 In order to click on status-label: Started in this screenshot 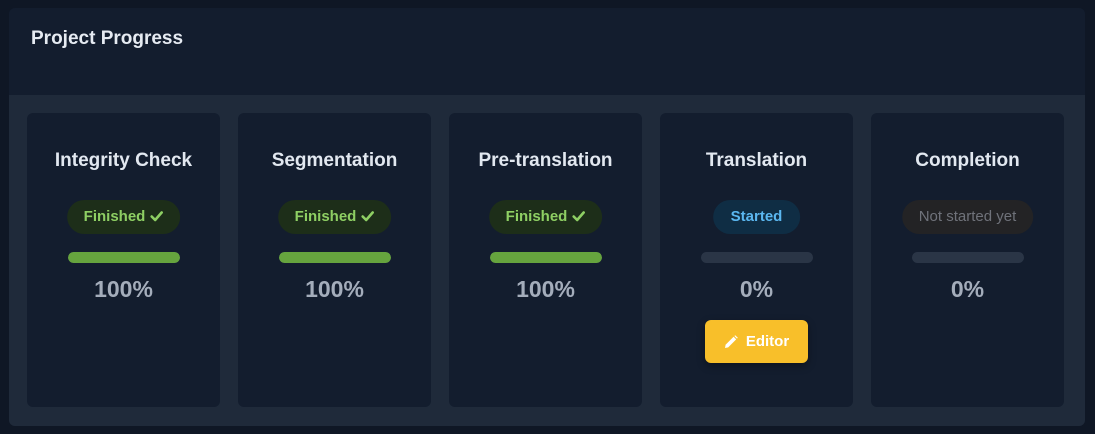, I will do `click(756, 216)`.